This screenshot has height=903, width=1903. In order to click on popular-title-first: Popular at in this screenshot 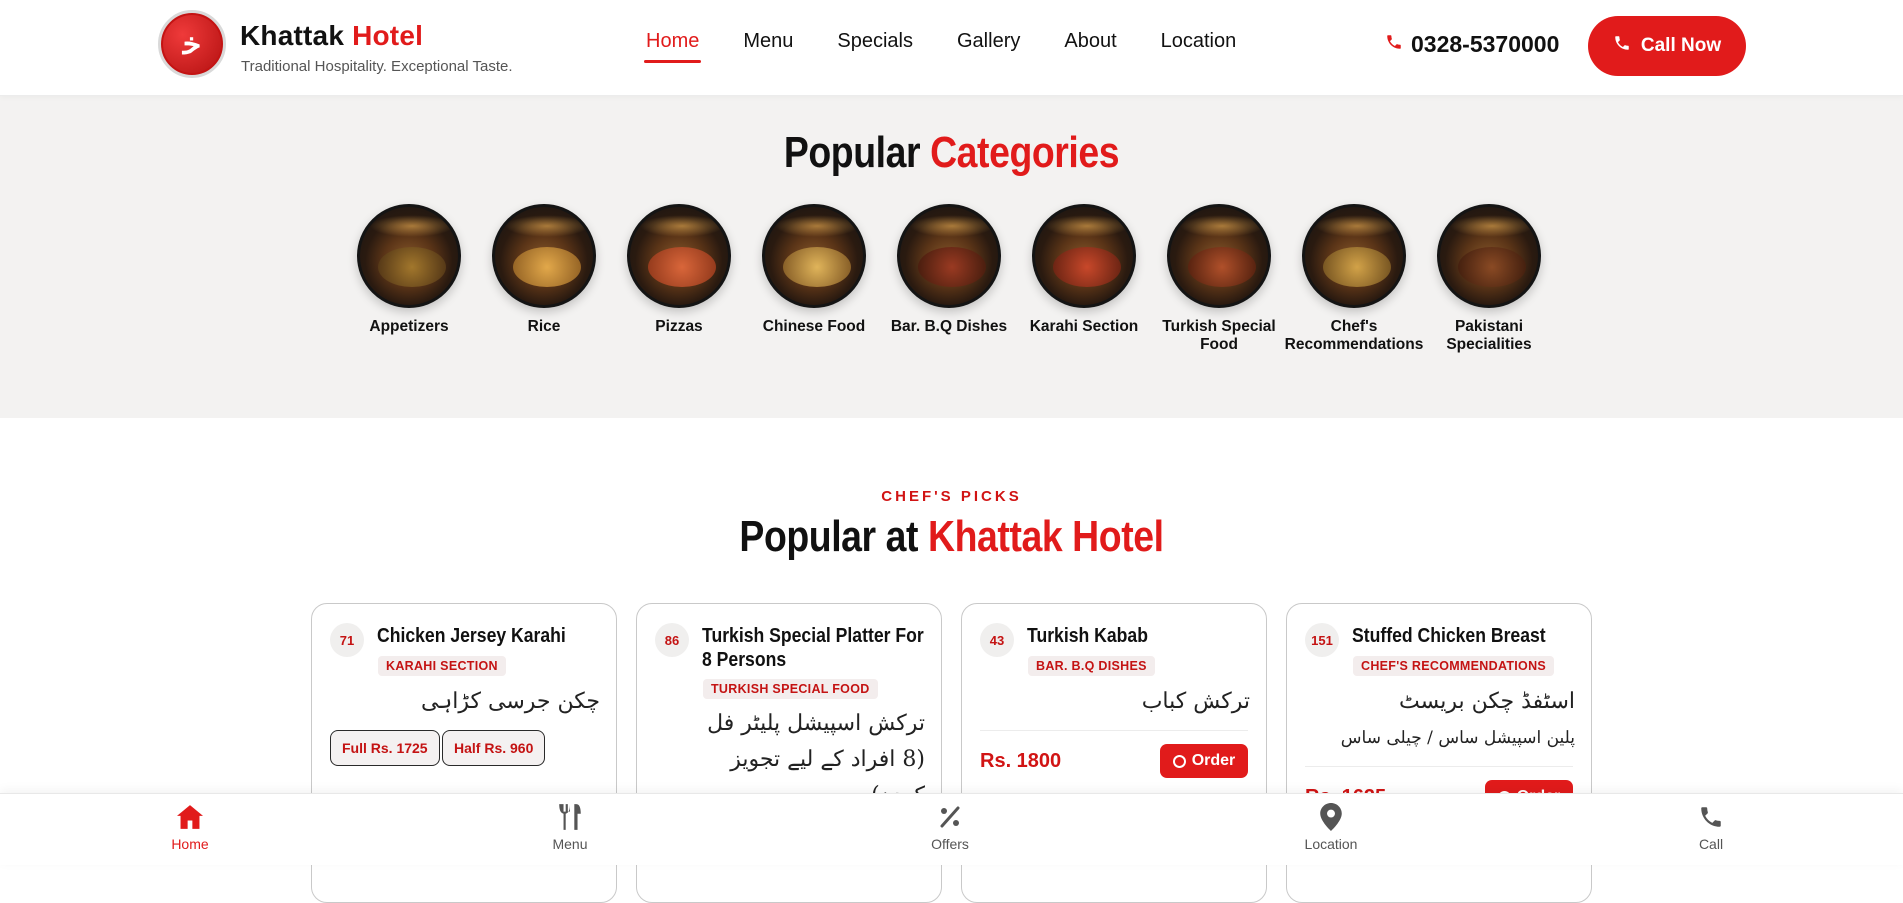, I will do `click(829, 536)`.